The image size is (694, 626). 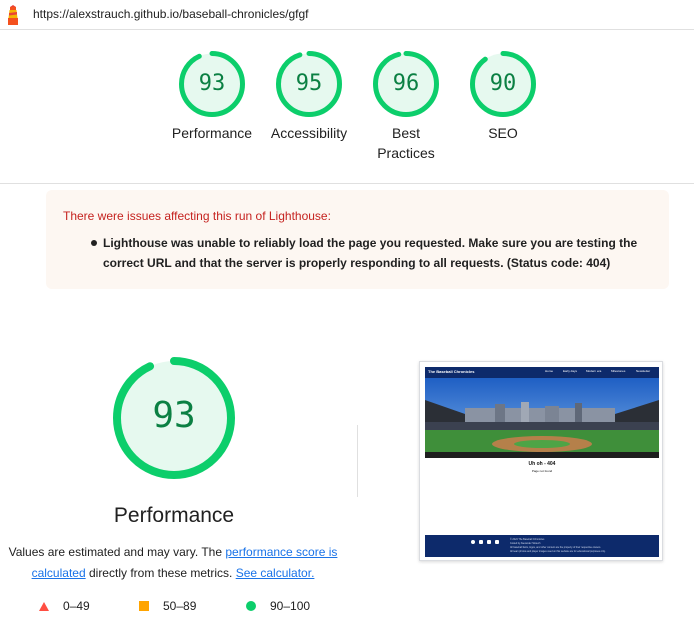 What do you see at coordinates (94, 243) in the screenshot?
I see `bullet-icon` at bounding box center [94, 243].